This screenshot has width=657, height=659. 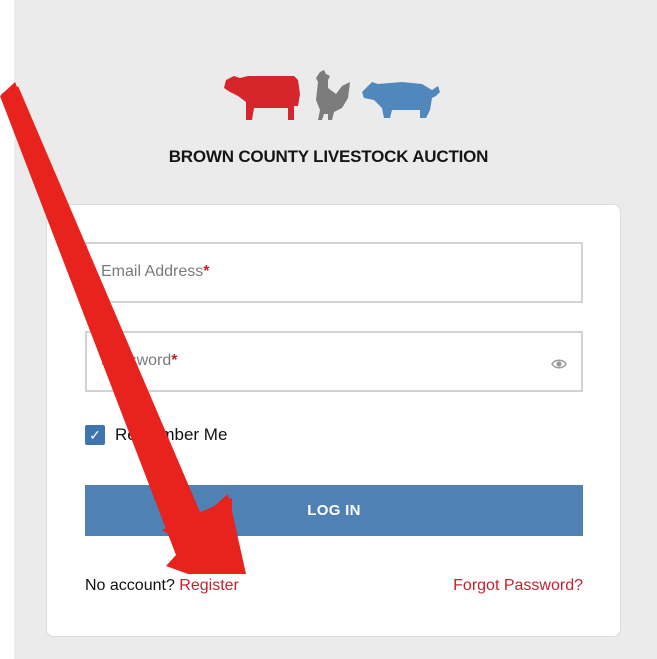 What do you see at coordinates (130, 585) in the screenshot?
I see `no-account-text: No account?` at bounding box center [130, 585].